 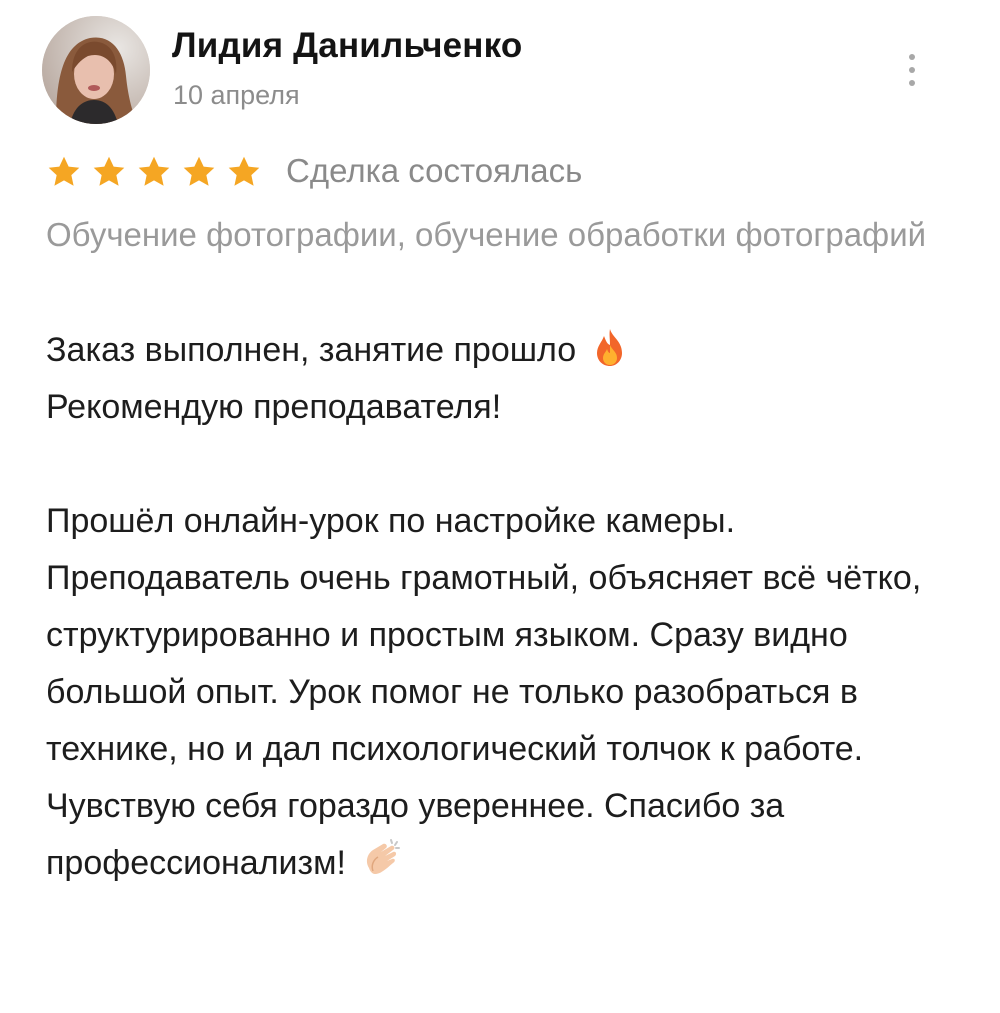 I want to click on avatar, so click(x=96, y=70).